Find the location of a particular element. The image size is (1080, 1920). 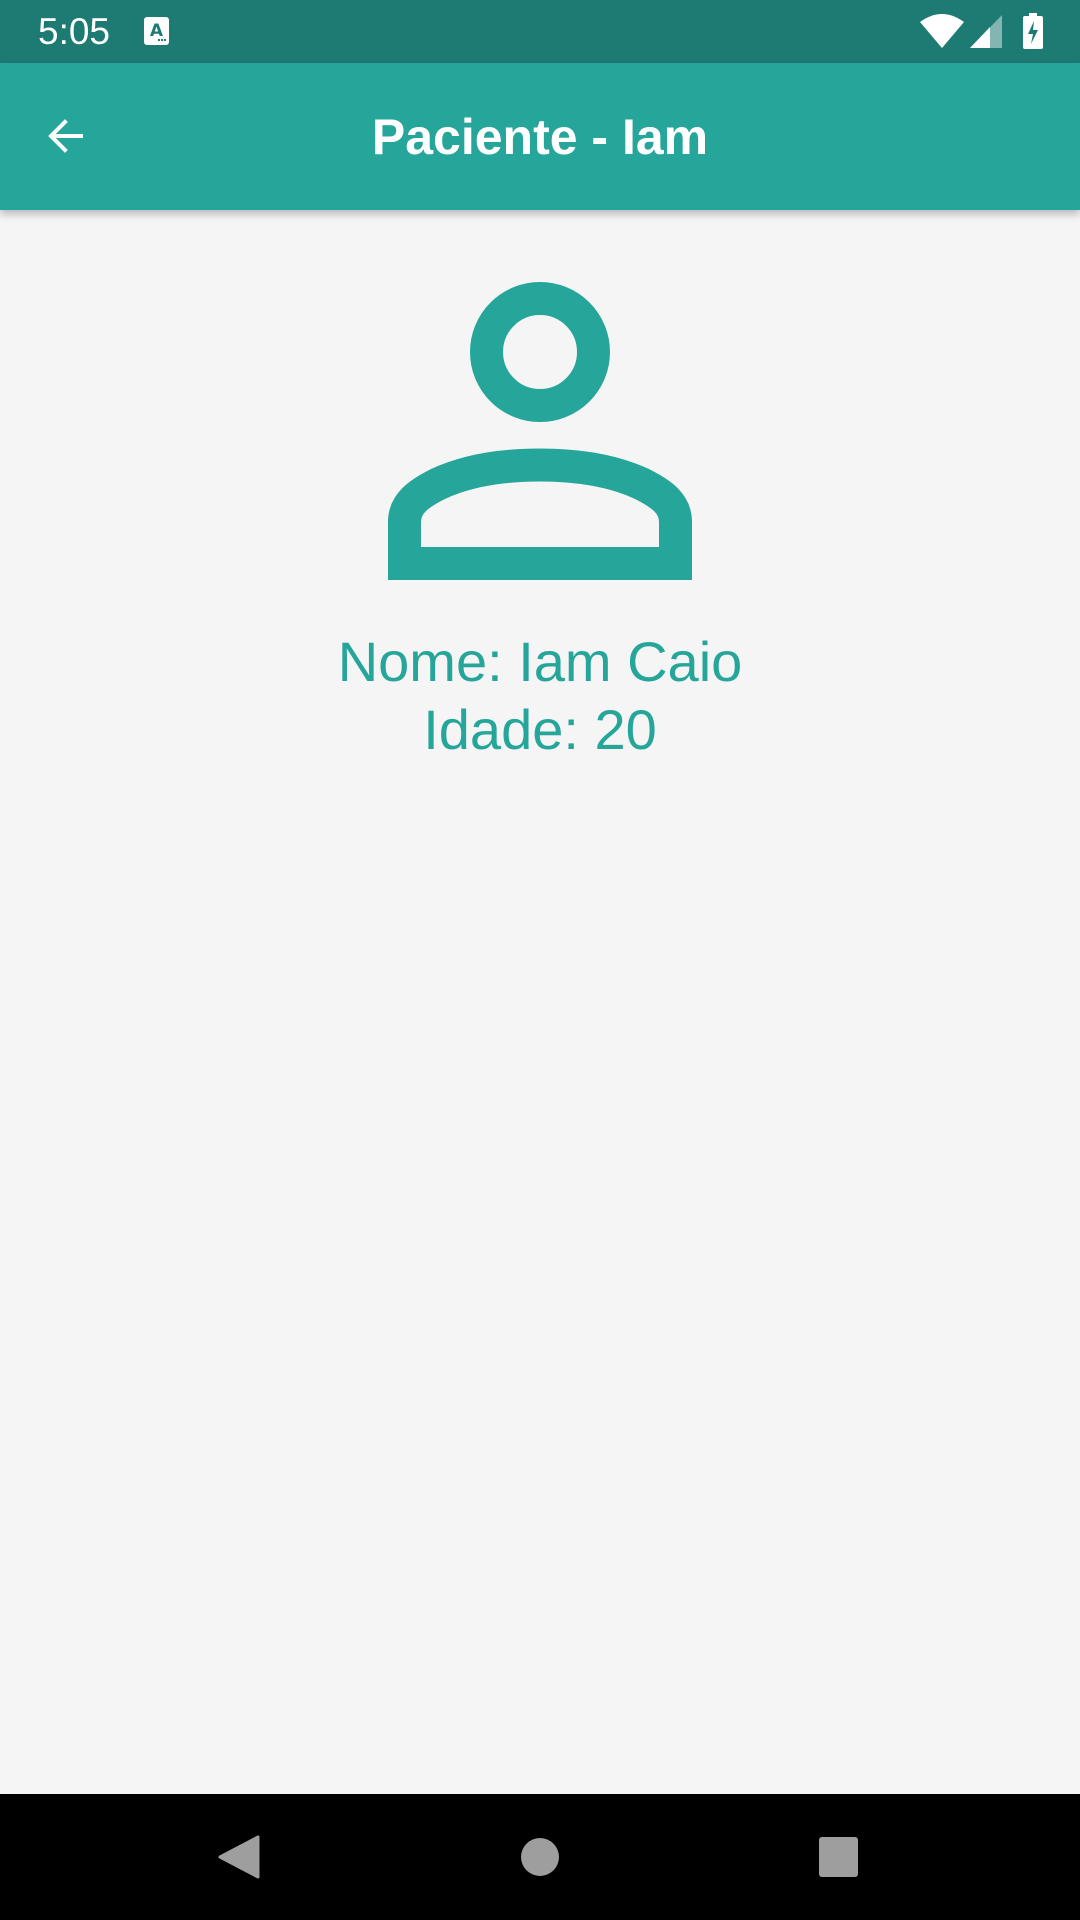

nav-back-icon is located at coordinates (239, 1857).